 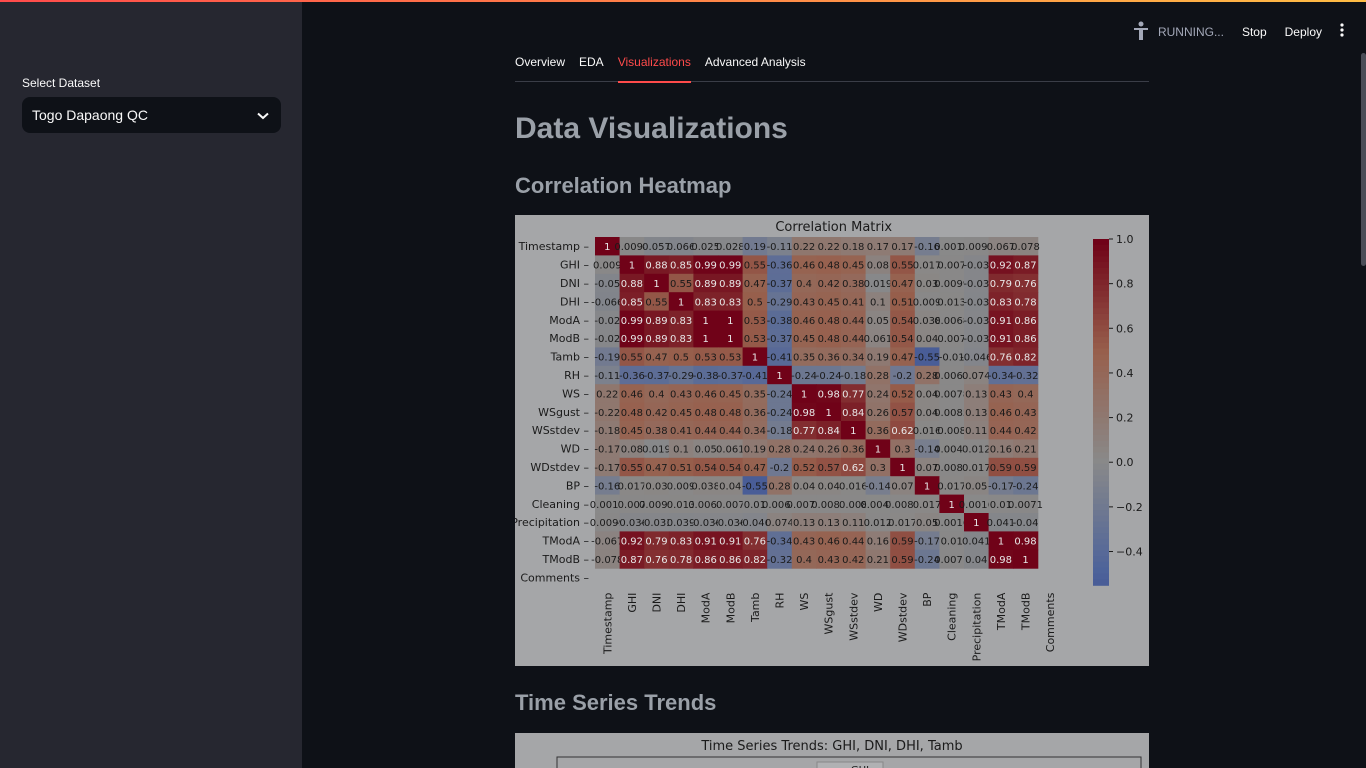 What do you see at coordinates (540, 67) in the screenshot?
I see `tab-overview: Overview` at bounding box center [540, 67].